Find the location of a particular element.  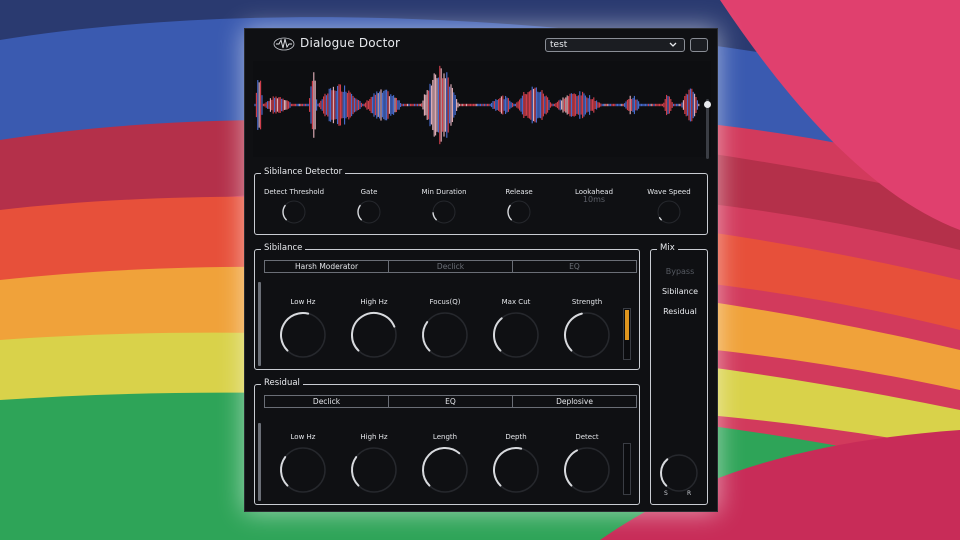

sibilance-level-bar is located at coordinates (259, 324).